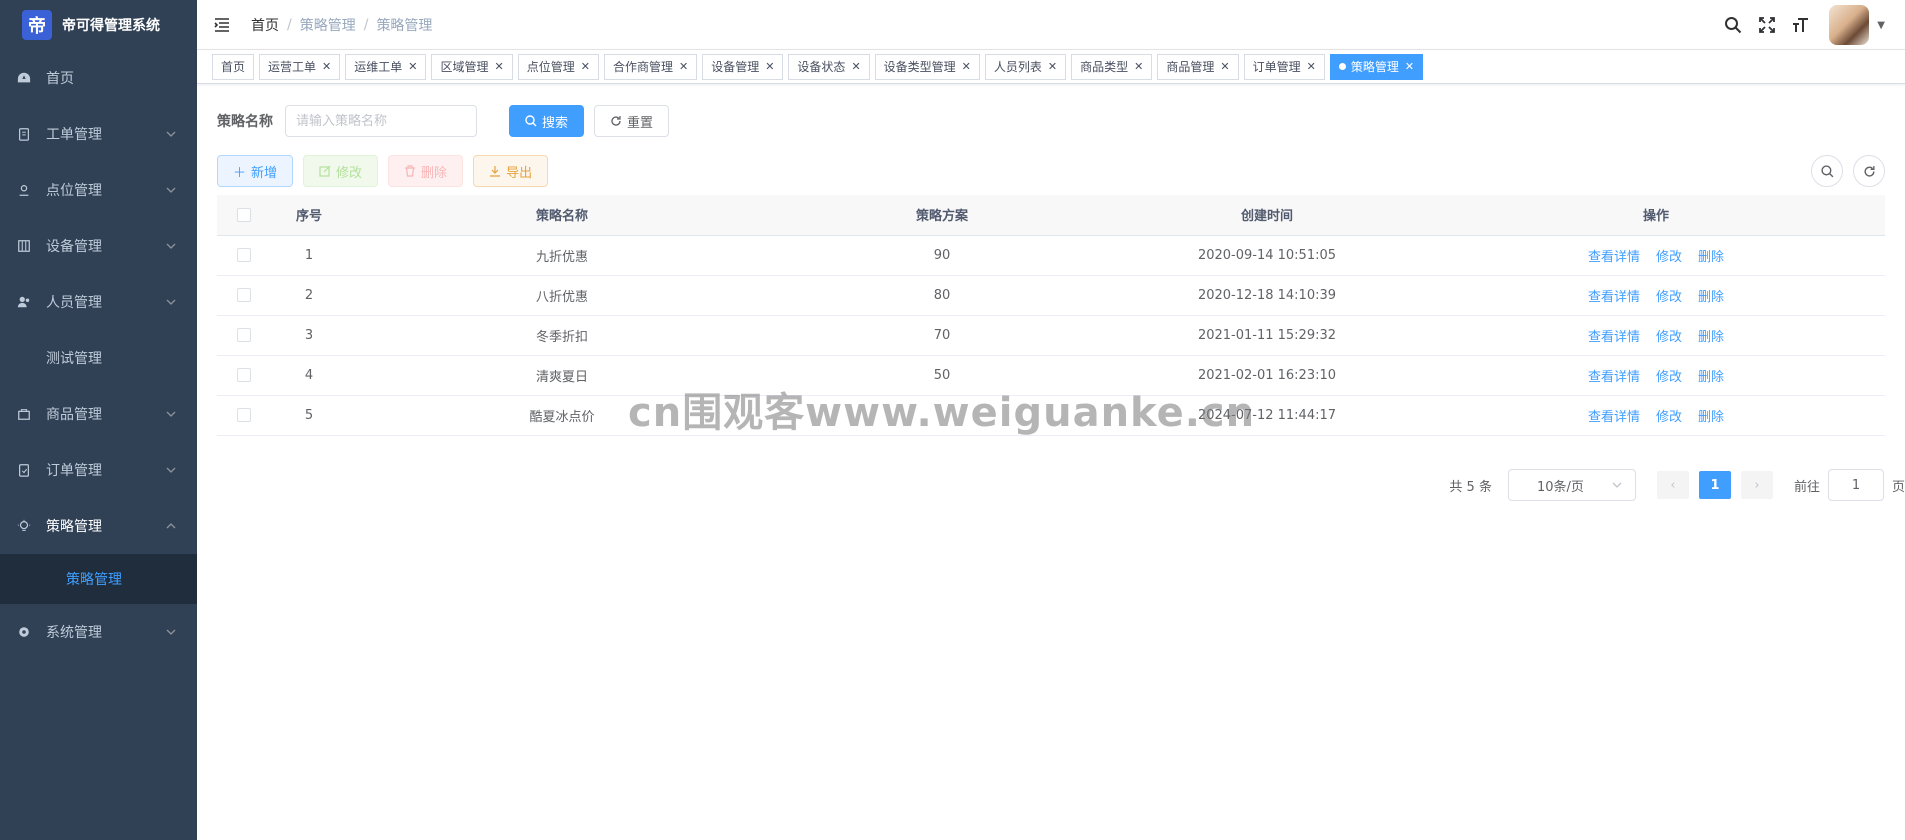 This screenshot has height=840, width=1905. Describe the element at coordinates (650, 66) in the screenshot. I see `tag-item: 合作商管理 ✕` at that location.